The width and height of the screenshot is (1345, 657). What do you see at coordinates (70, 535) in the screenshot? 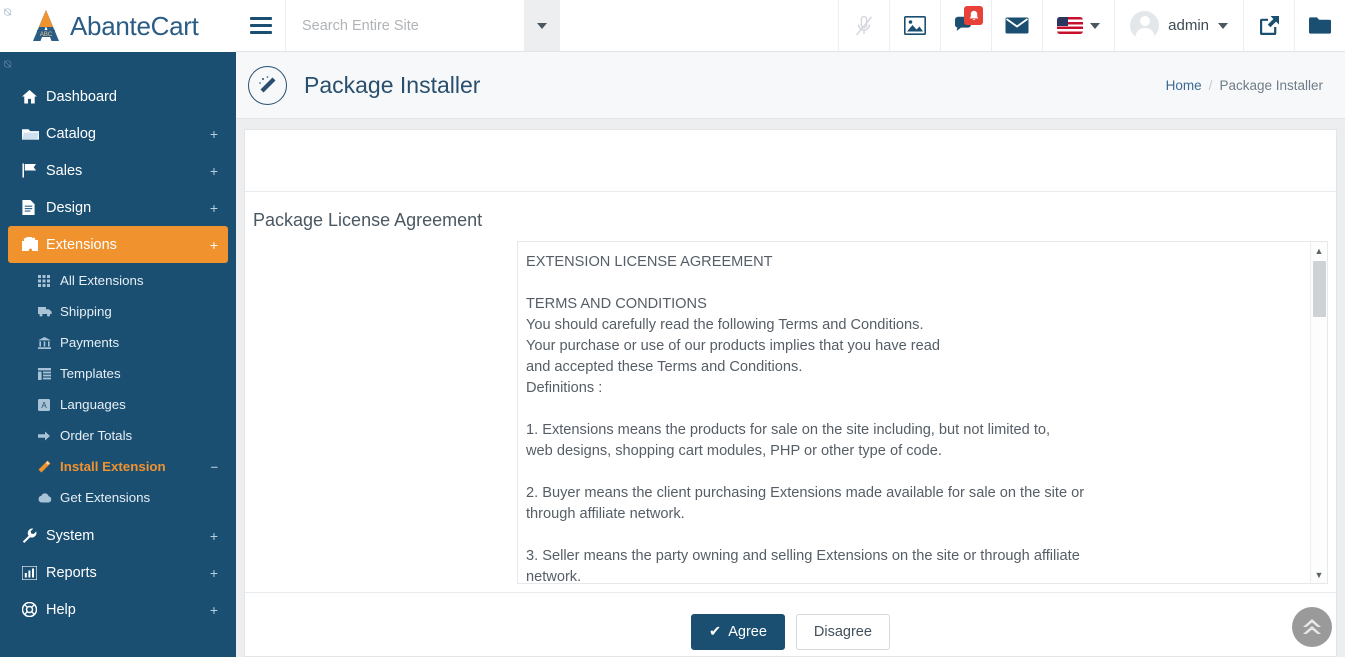
I see `sidebar-item-label: System` at bounding box center [70, 535].